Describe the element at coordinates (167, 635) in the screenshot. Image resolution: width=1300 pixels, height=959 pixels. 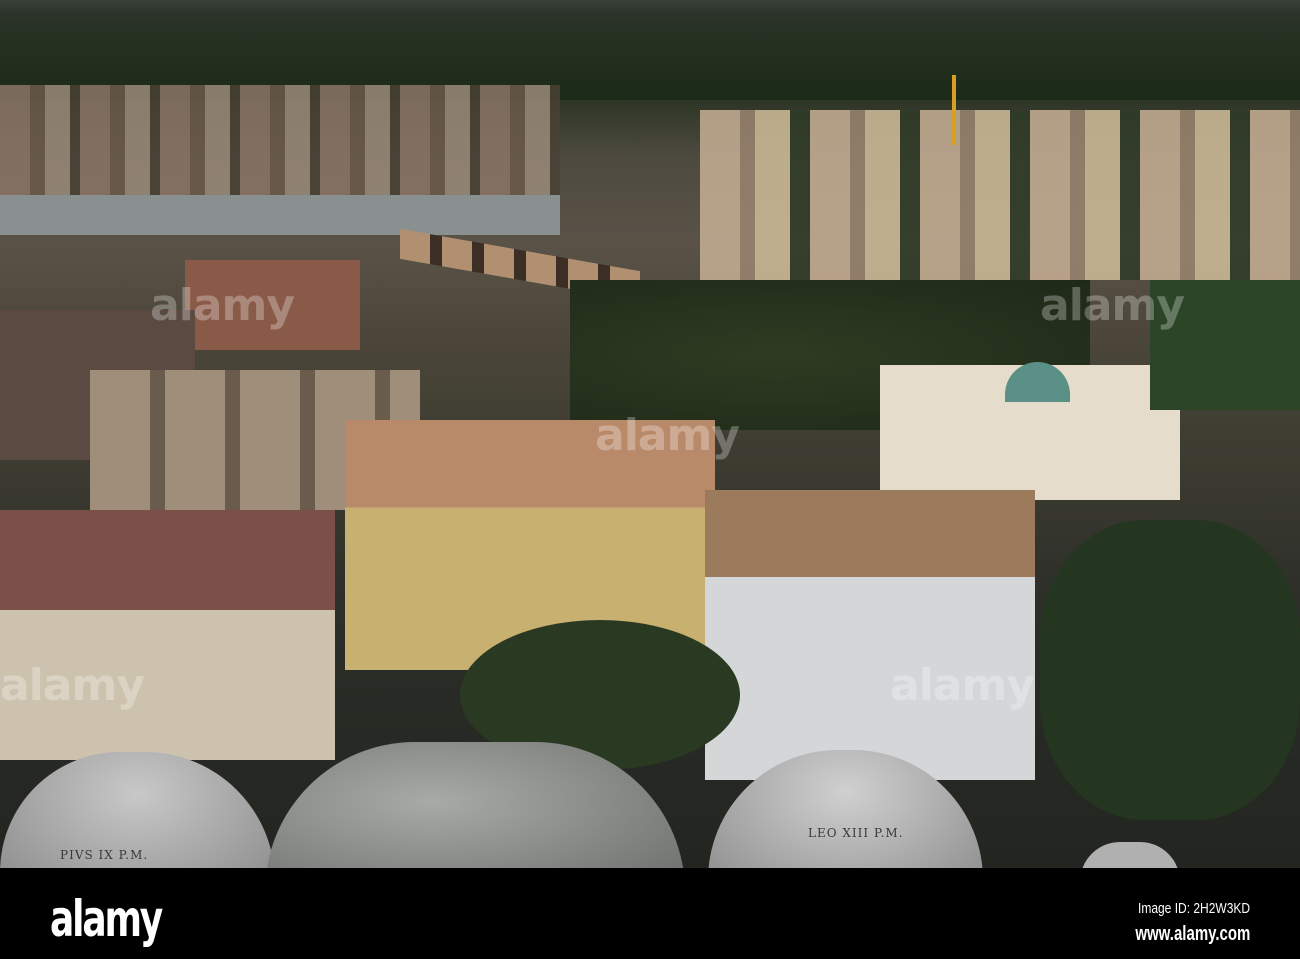
I see `beige-building-left` at that location.